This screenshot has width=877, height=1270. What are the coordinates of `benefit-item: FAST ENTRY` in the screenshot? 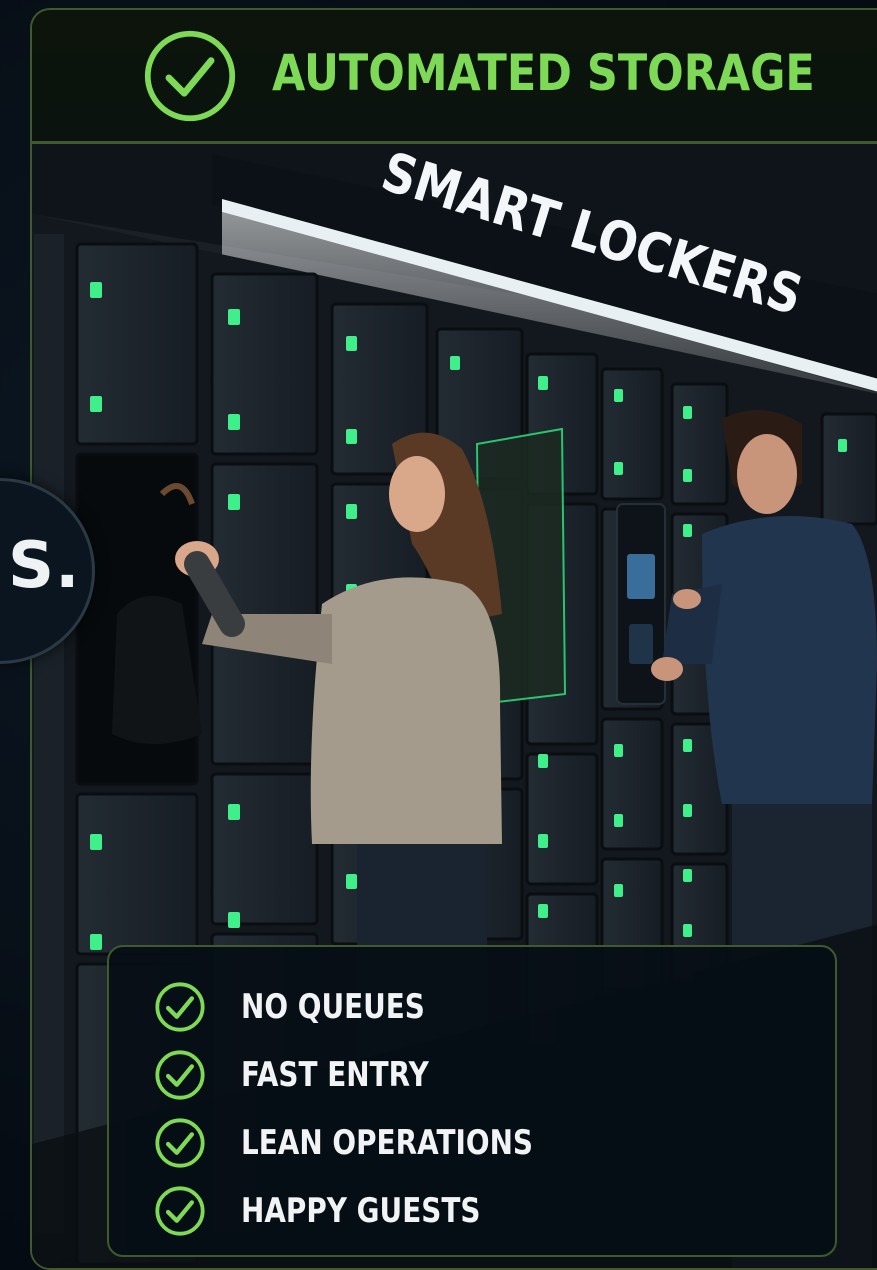 It's located at (311, 1075).